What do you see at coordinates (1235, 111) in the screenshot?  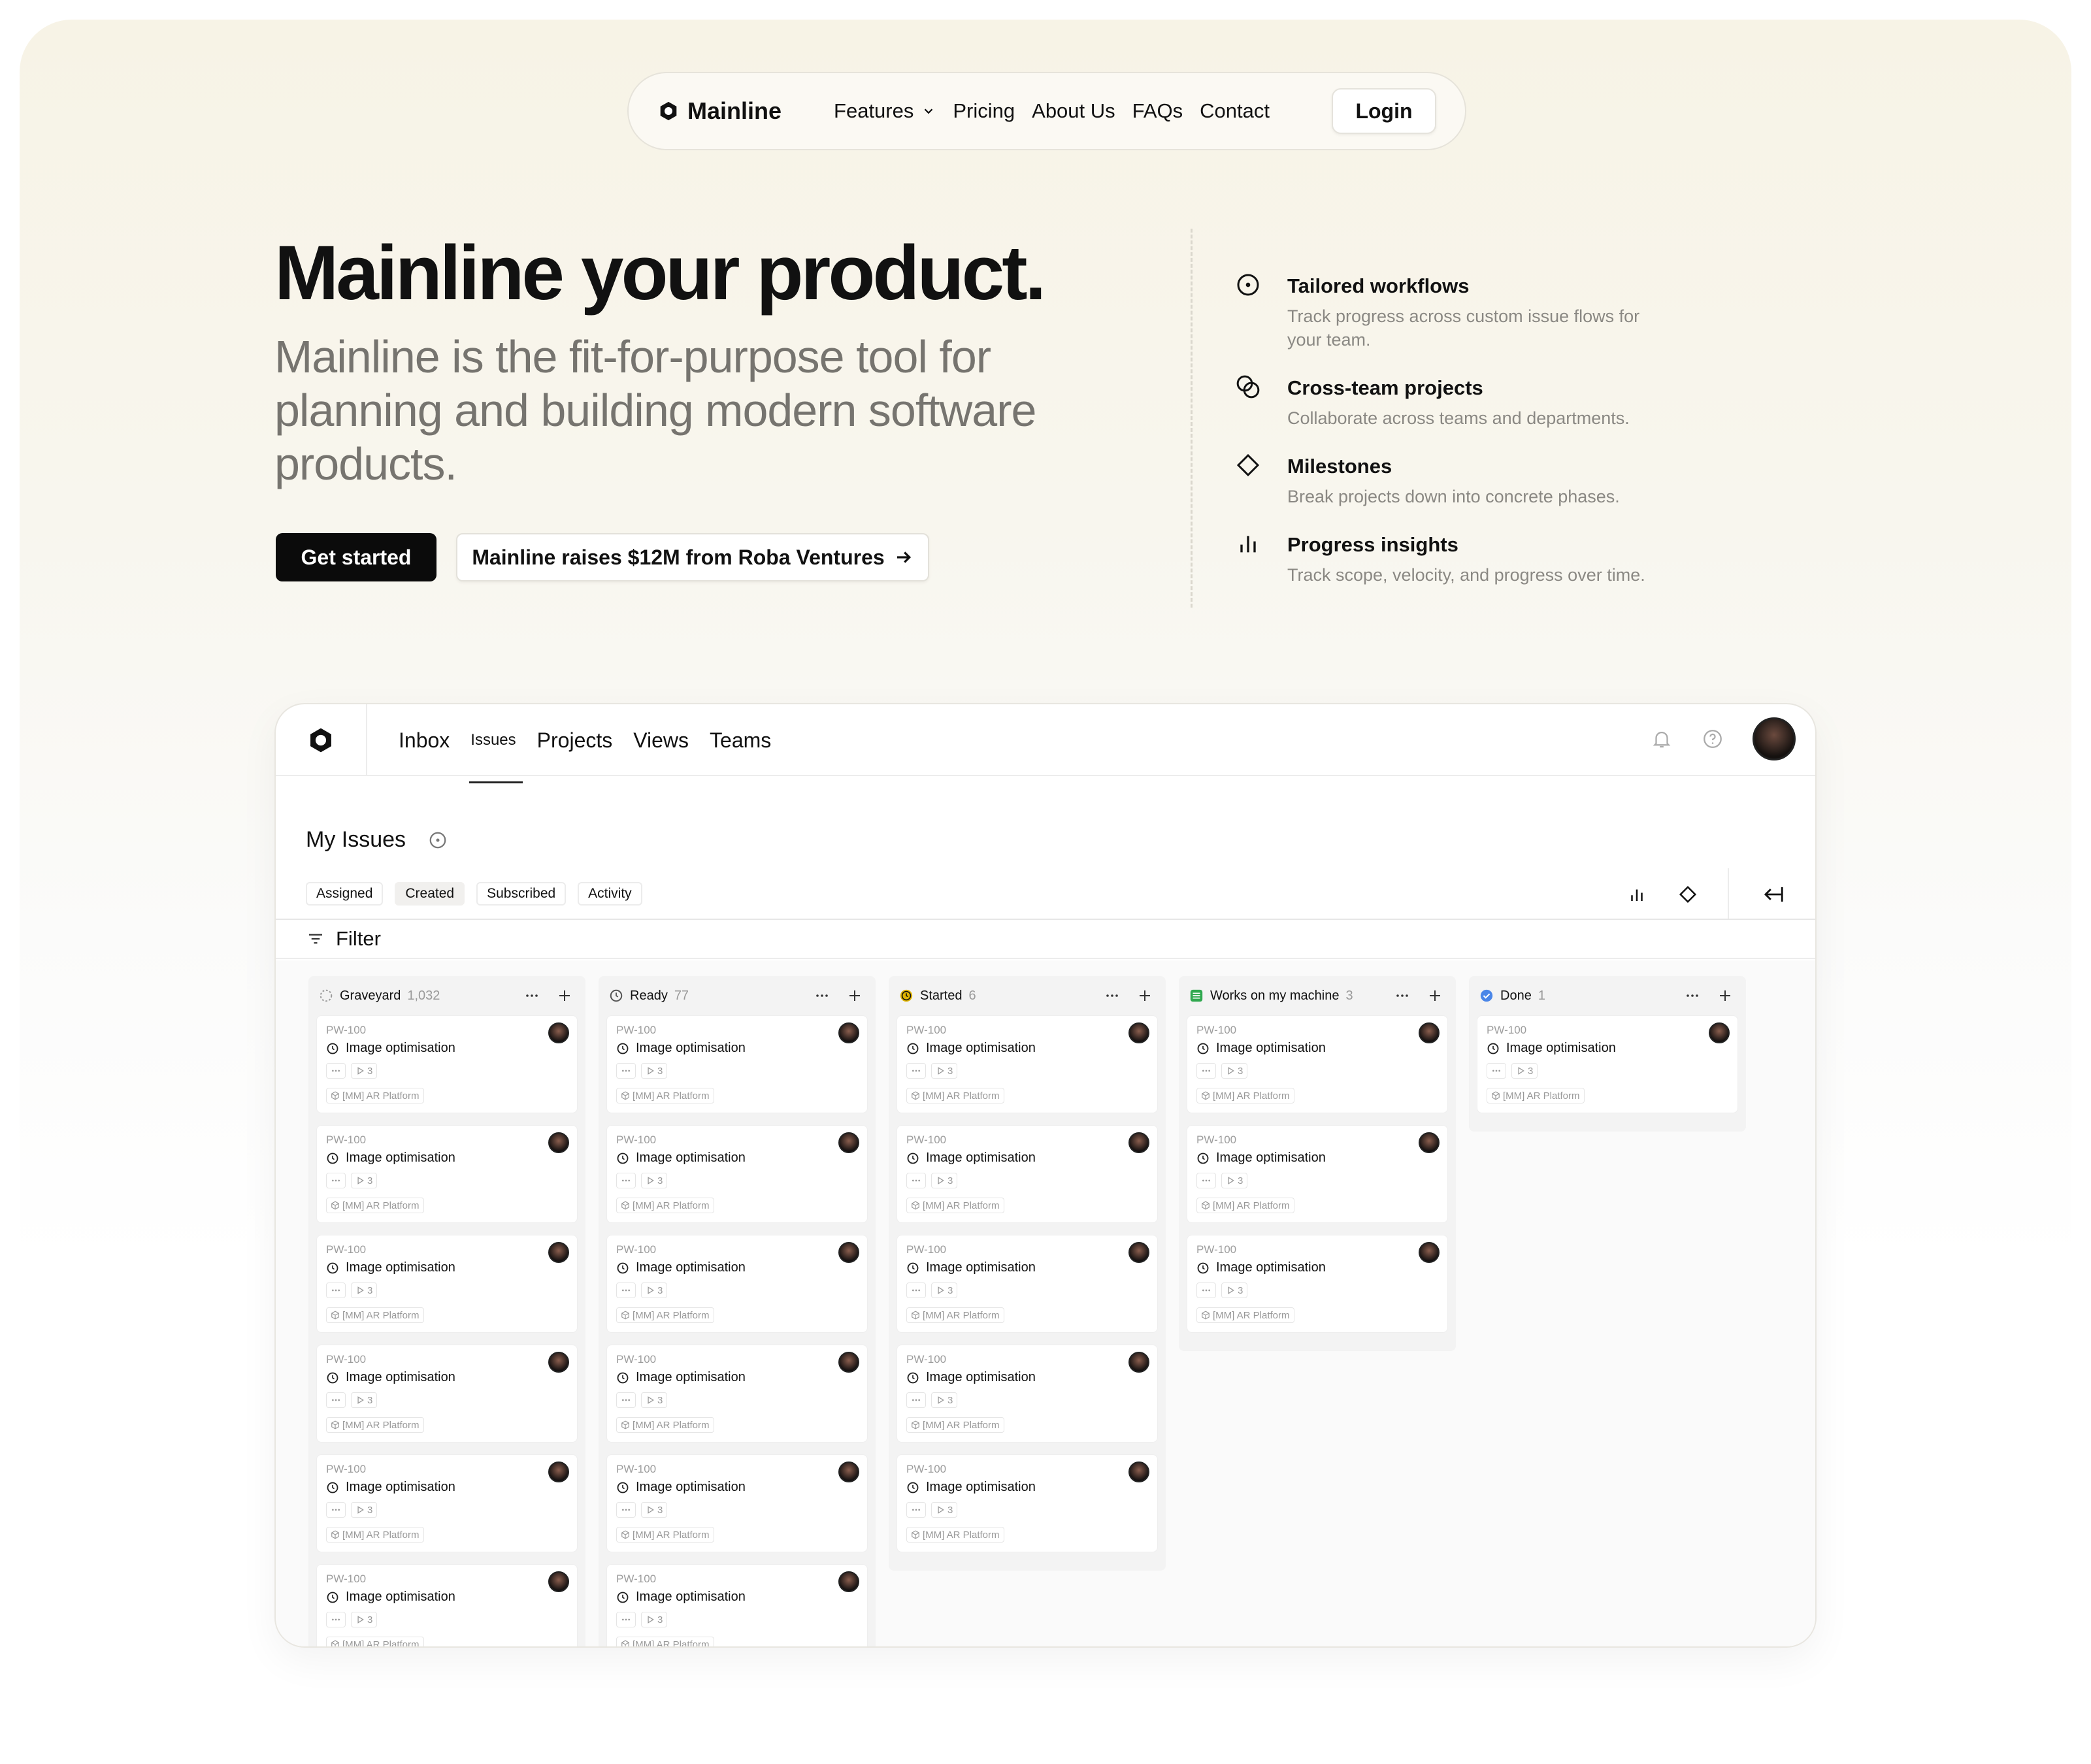 I see `nav-contact: Contact` at bounding box center [1235, 111].